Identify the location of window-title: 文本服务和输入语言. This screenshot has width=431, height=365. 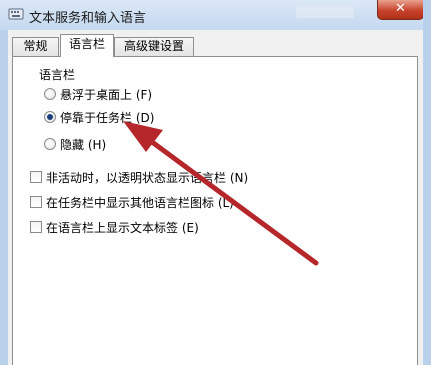
(88, 18).